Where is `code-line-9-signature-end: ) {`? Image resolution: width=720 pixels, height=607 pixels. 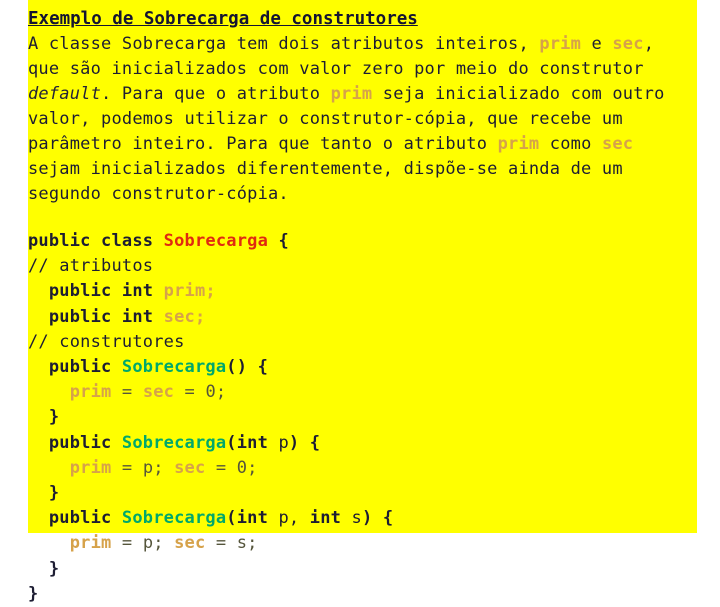
code-line-9-signature-end: ) { is located at coordinates (304, 442).